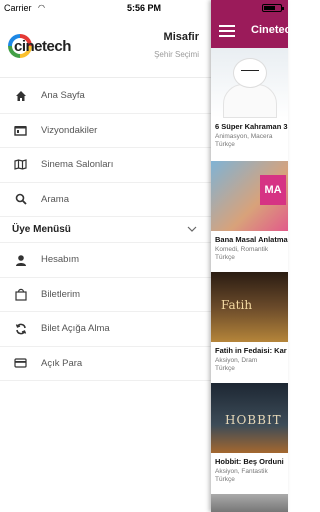  I want to click on menu-item-cinemas: Sinema Salonları, so click(105, 165).